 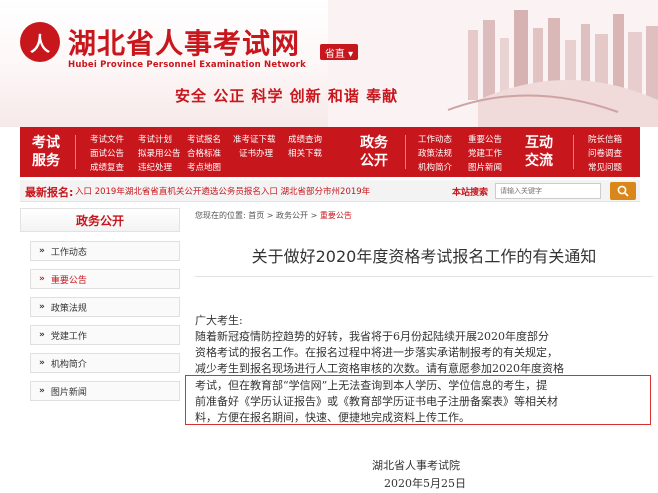 I want to click on site-slogan: 安全 公正 科学 创新 和谐 奉献, so click(x=287, y=96).